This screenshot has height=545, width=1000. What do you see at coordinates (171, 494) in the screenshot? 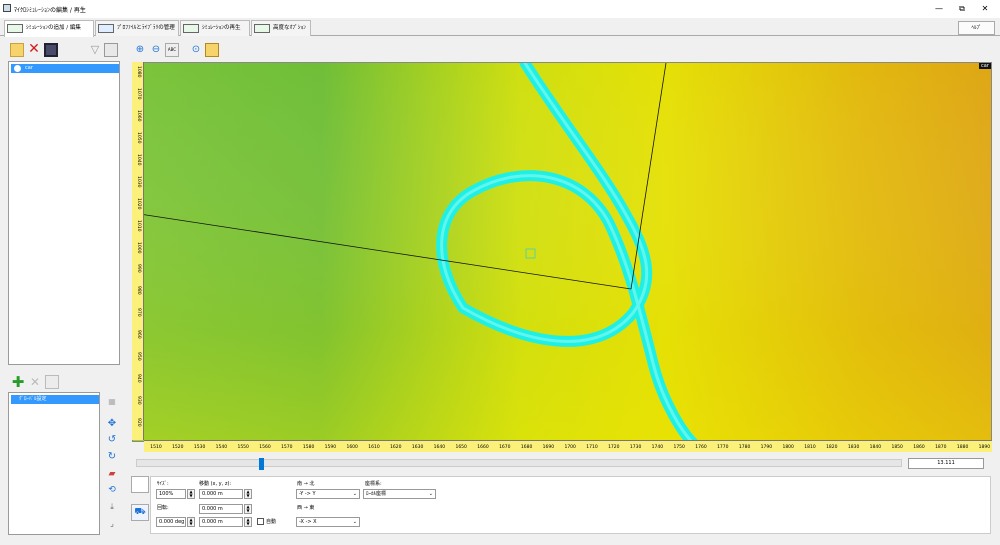
I see `size-input: 100%` at bounding box center [171, 494].